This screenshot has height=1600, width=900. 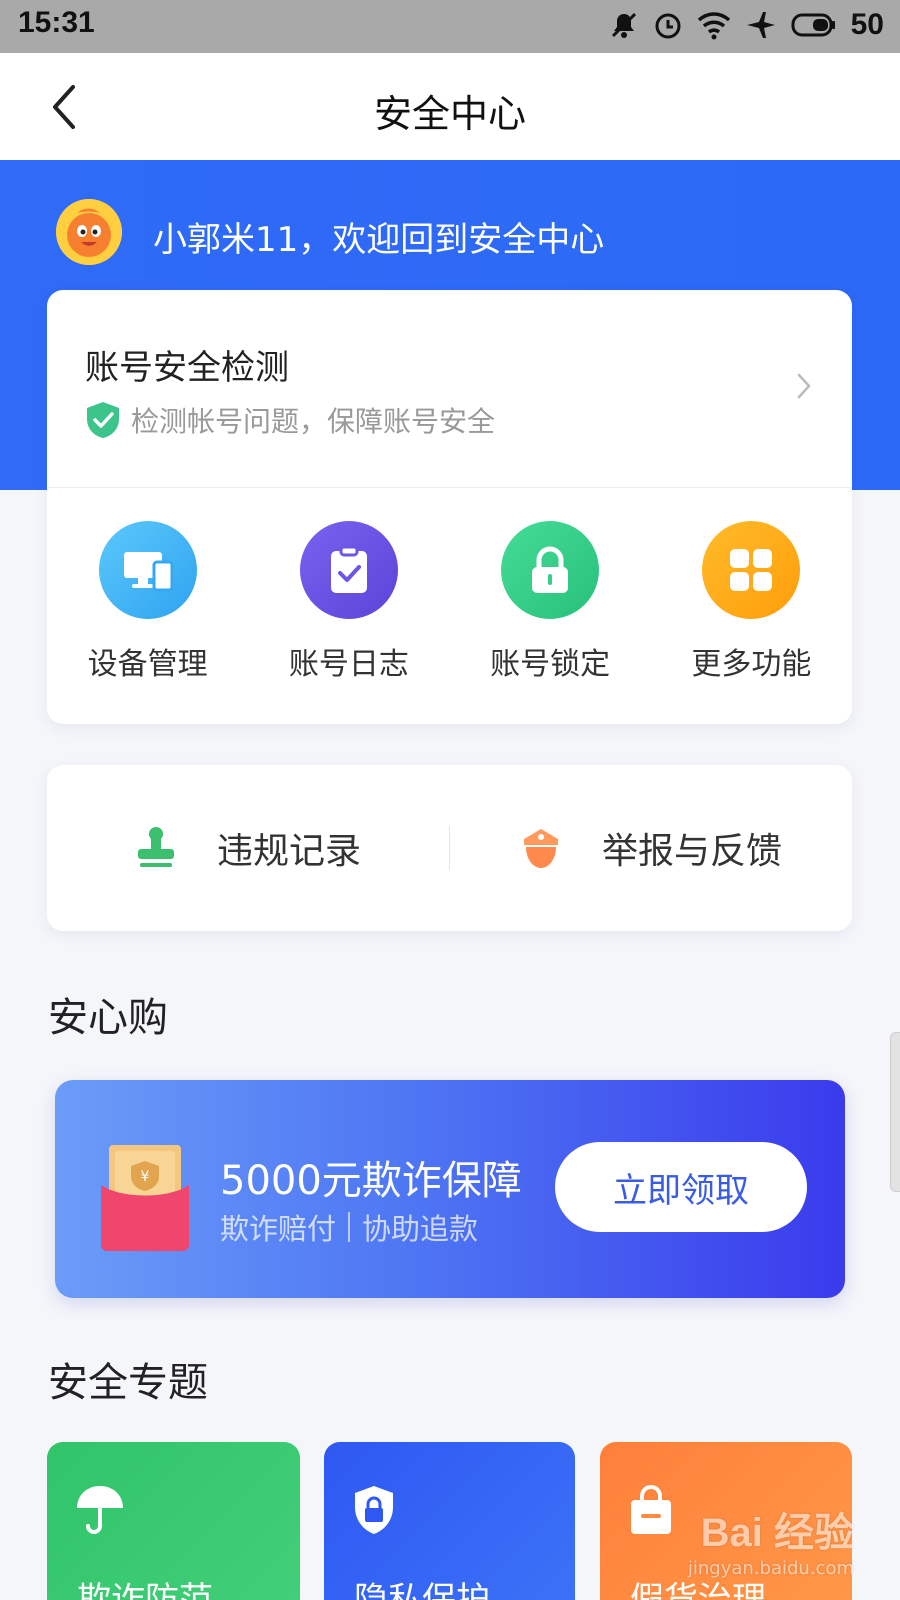 I want to click on promo-subtitle: 欺诈赔付 协助追款, so click(x=349, y=1227).